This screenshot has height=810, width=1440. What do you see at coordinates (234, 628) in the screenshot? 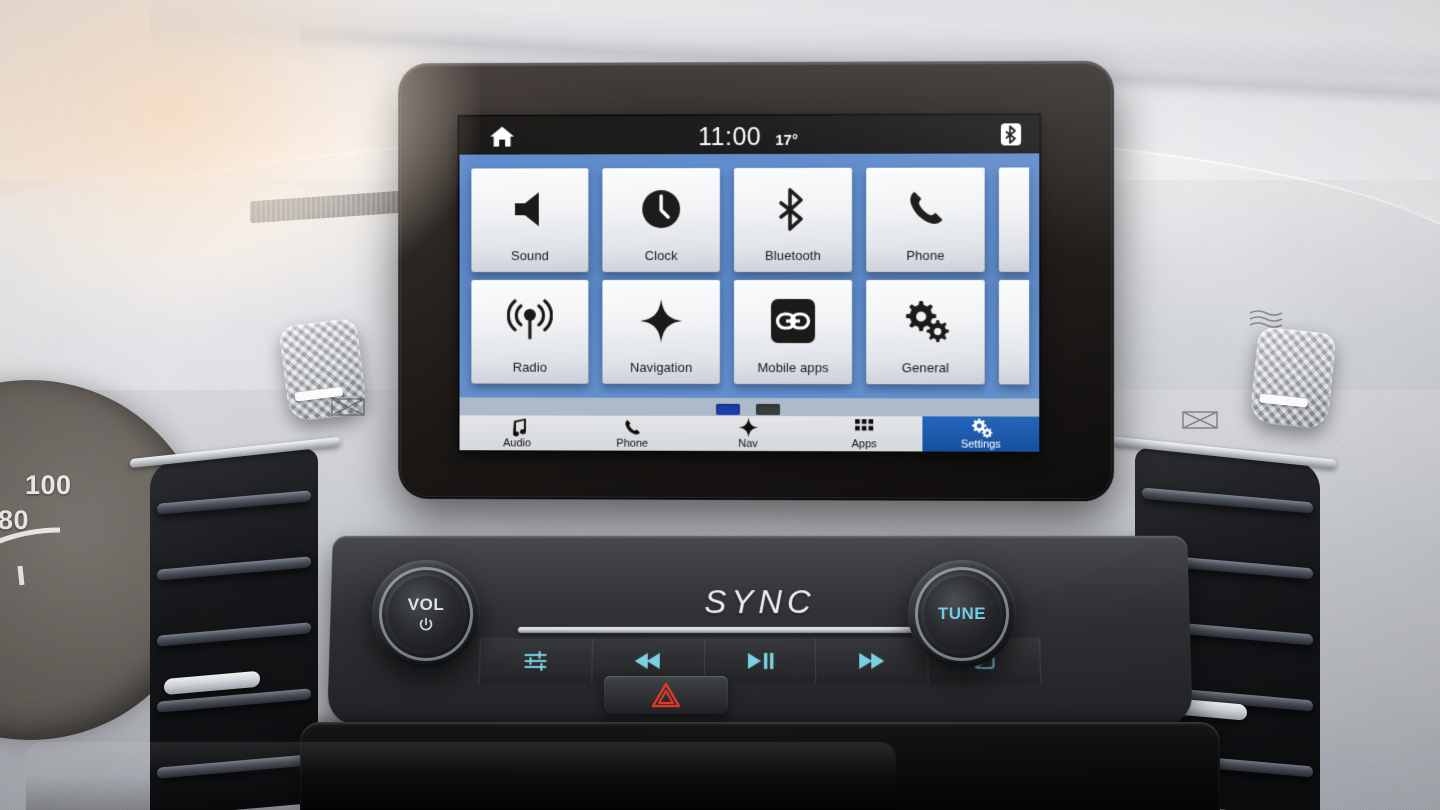
I see `air-vent-left` at bounding box center [234, 628].